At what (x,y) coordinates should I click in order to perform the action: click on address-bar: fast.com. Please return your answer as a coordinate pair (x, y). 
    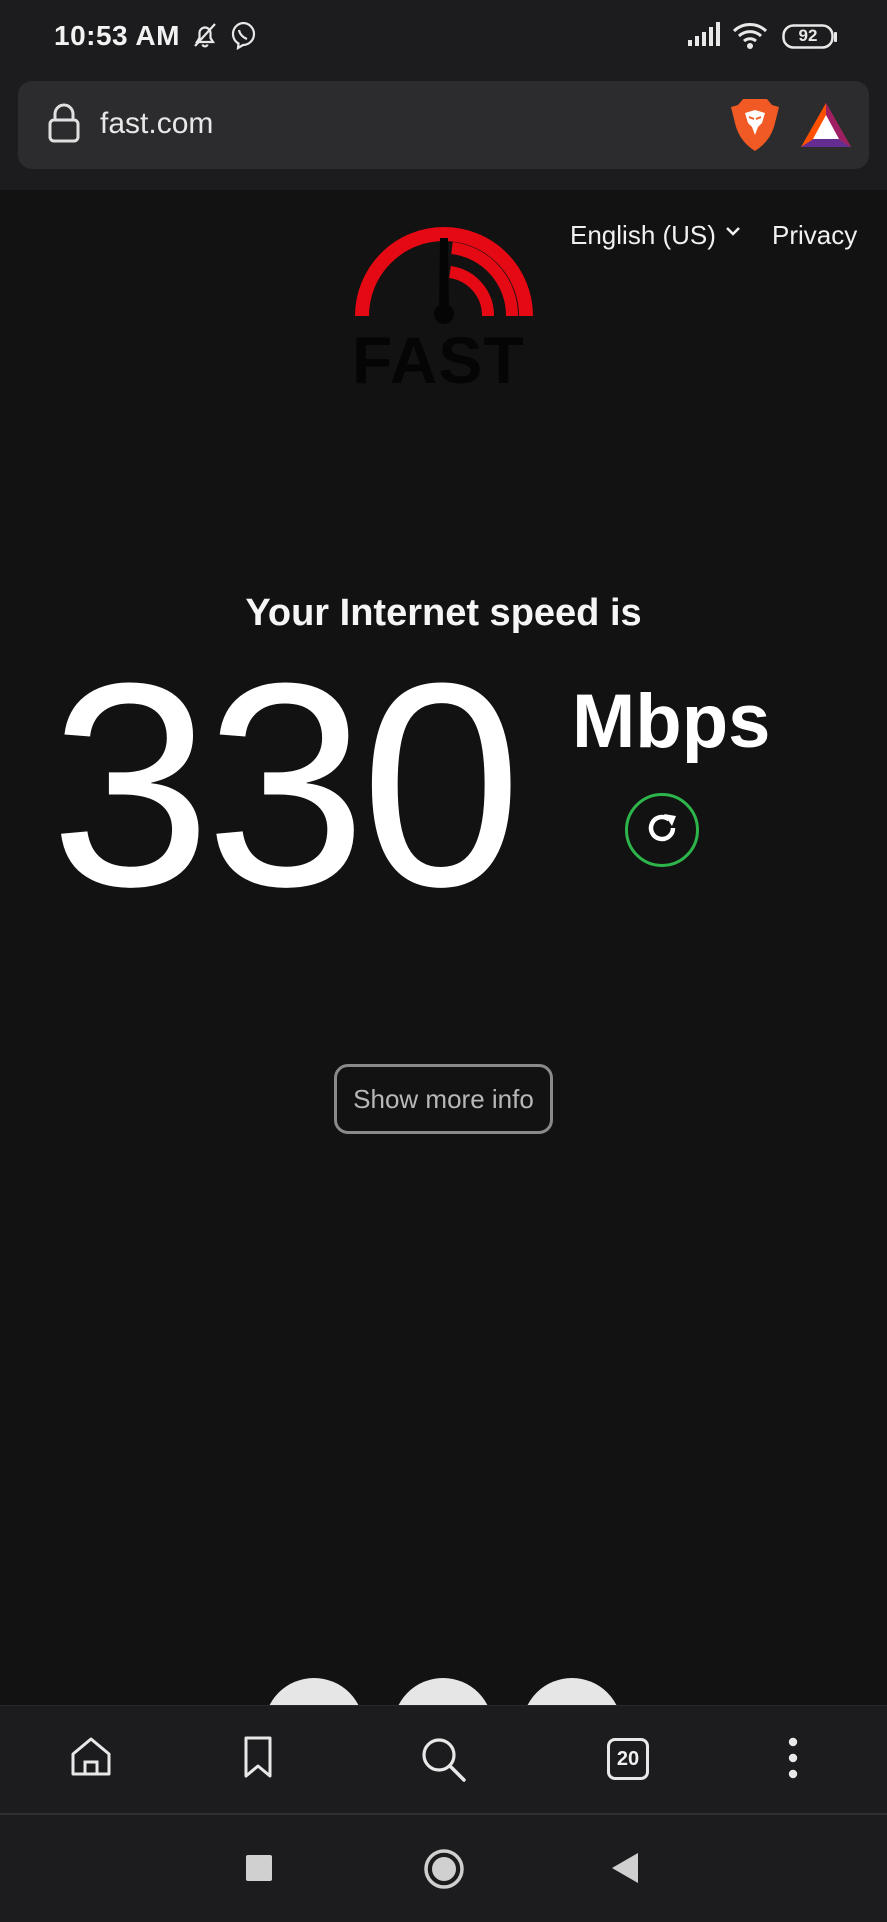
    Looking at the image, I should click on (443, 125).